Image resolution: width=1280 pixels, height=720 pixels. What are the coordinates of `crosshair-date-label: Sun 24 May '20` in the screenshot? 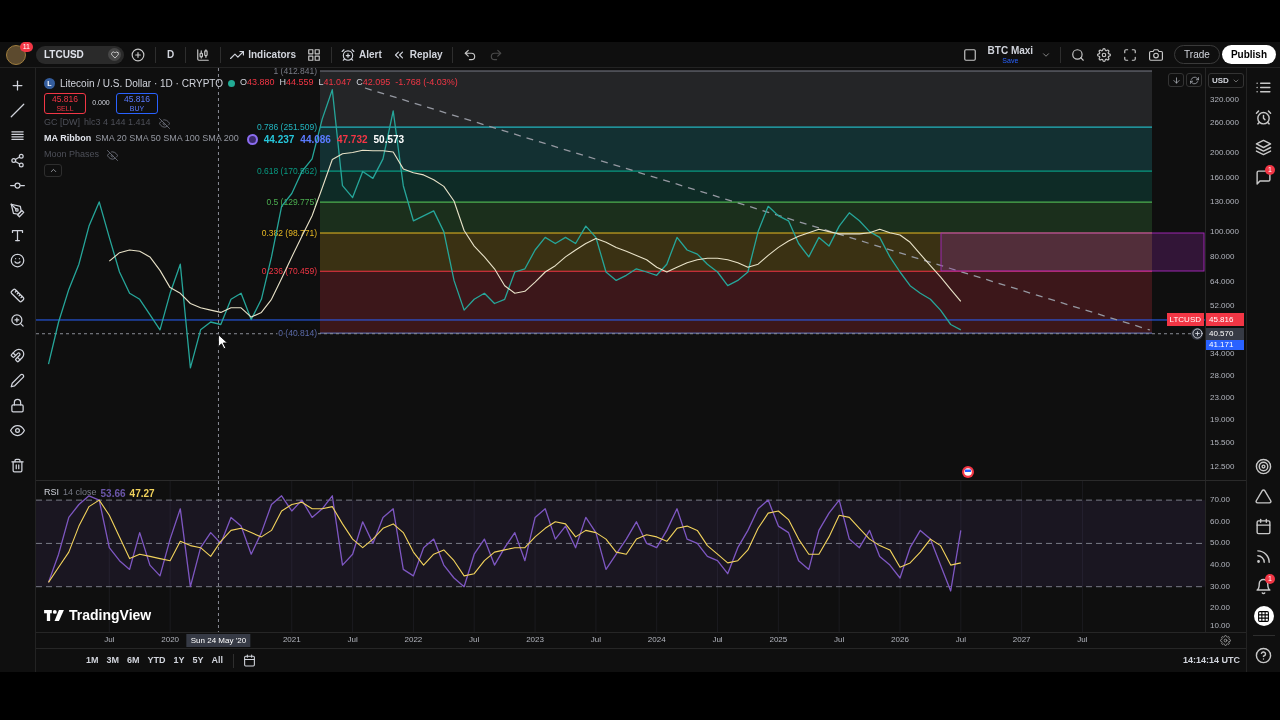 It's located at (218, 640).